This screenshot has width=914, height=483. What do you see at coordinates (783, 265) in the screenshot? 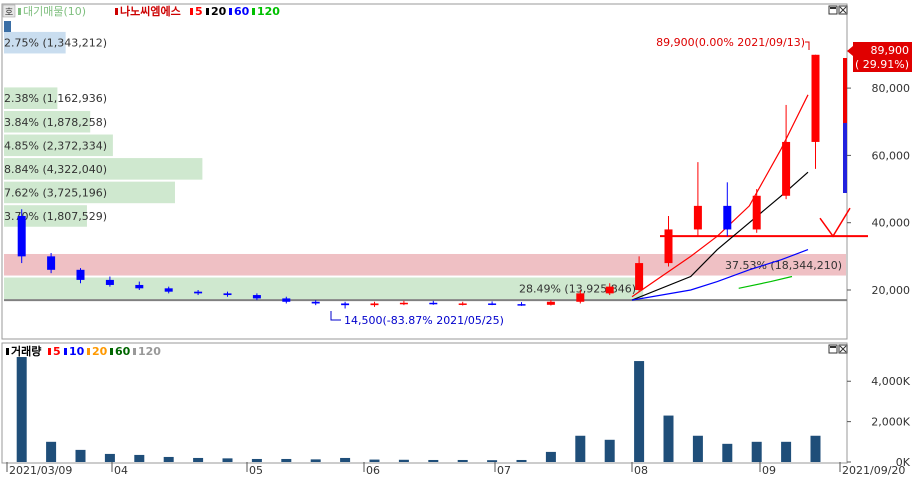
I see `volume-profile-label: 37.53% (18,344,210)` at bounding box center [783, 265].